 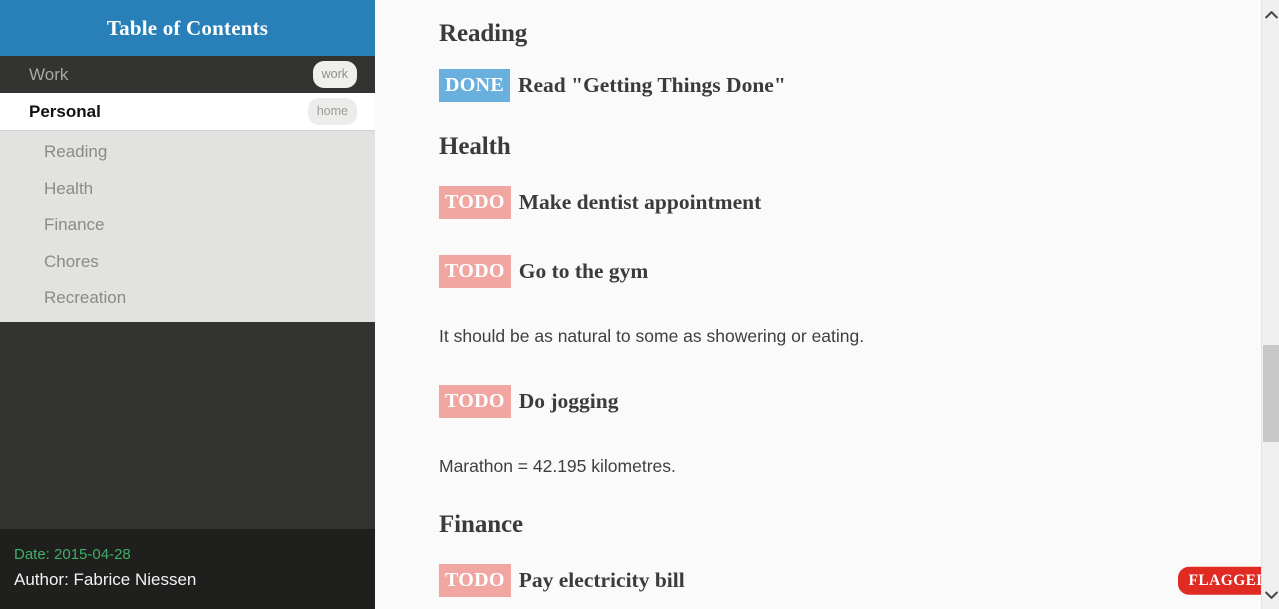 I want to click on sidebar-item-reading: Reading, so click(x=187, y=152).